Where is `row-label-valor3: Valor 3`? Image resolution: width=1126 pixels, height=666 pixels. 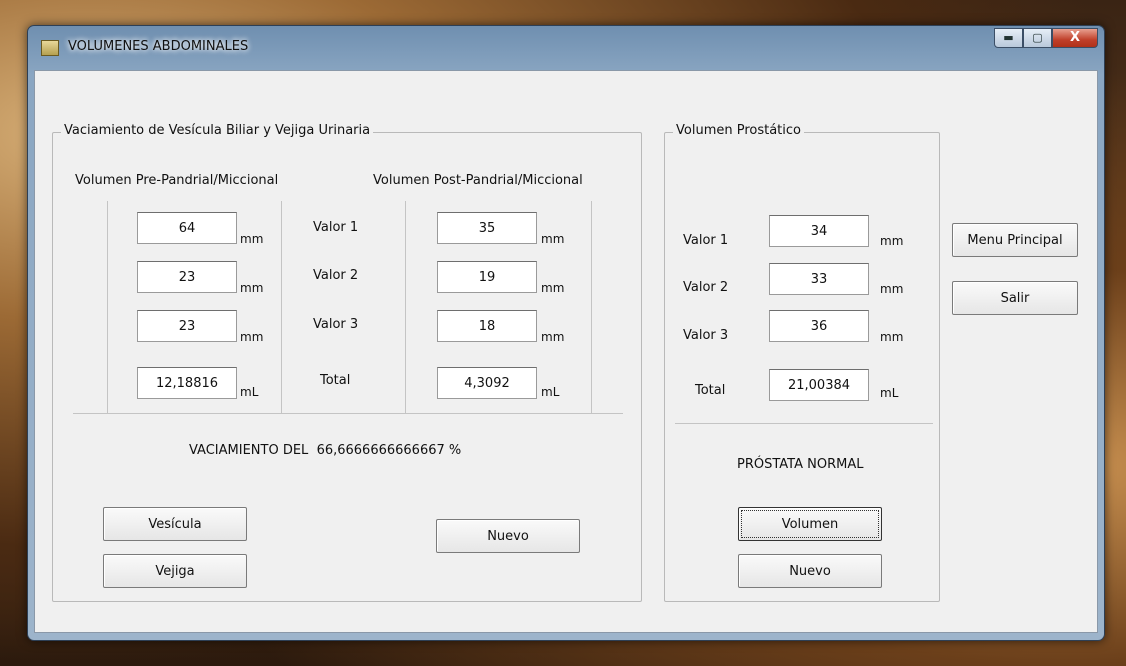
row-label-valor3: Valor 3 is located at coordinates (336, 324).